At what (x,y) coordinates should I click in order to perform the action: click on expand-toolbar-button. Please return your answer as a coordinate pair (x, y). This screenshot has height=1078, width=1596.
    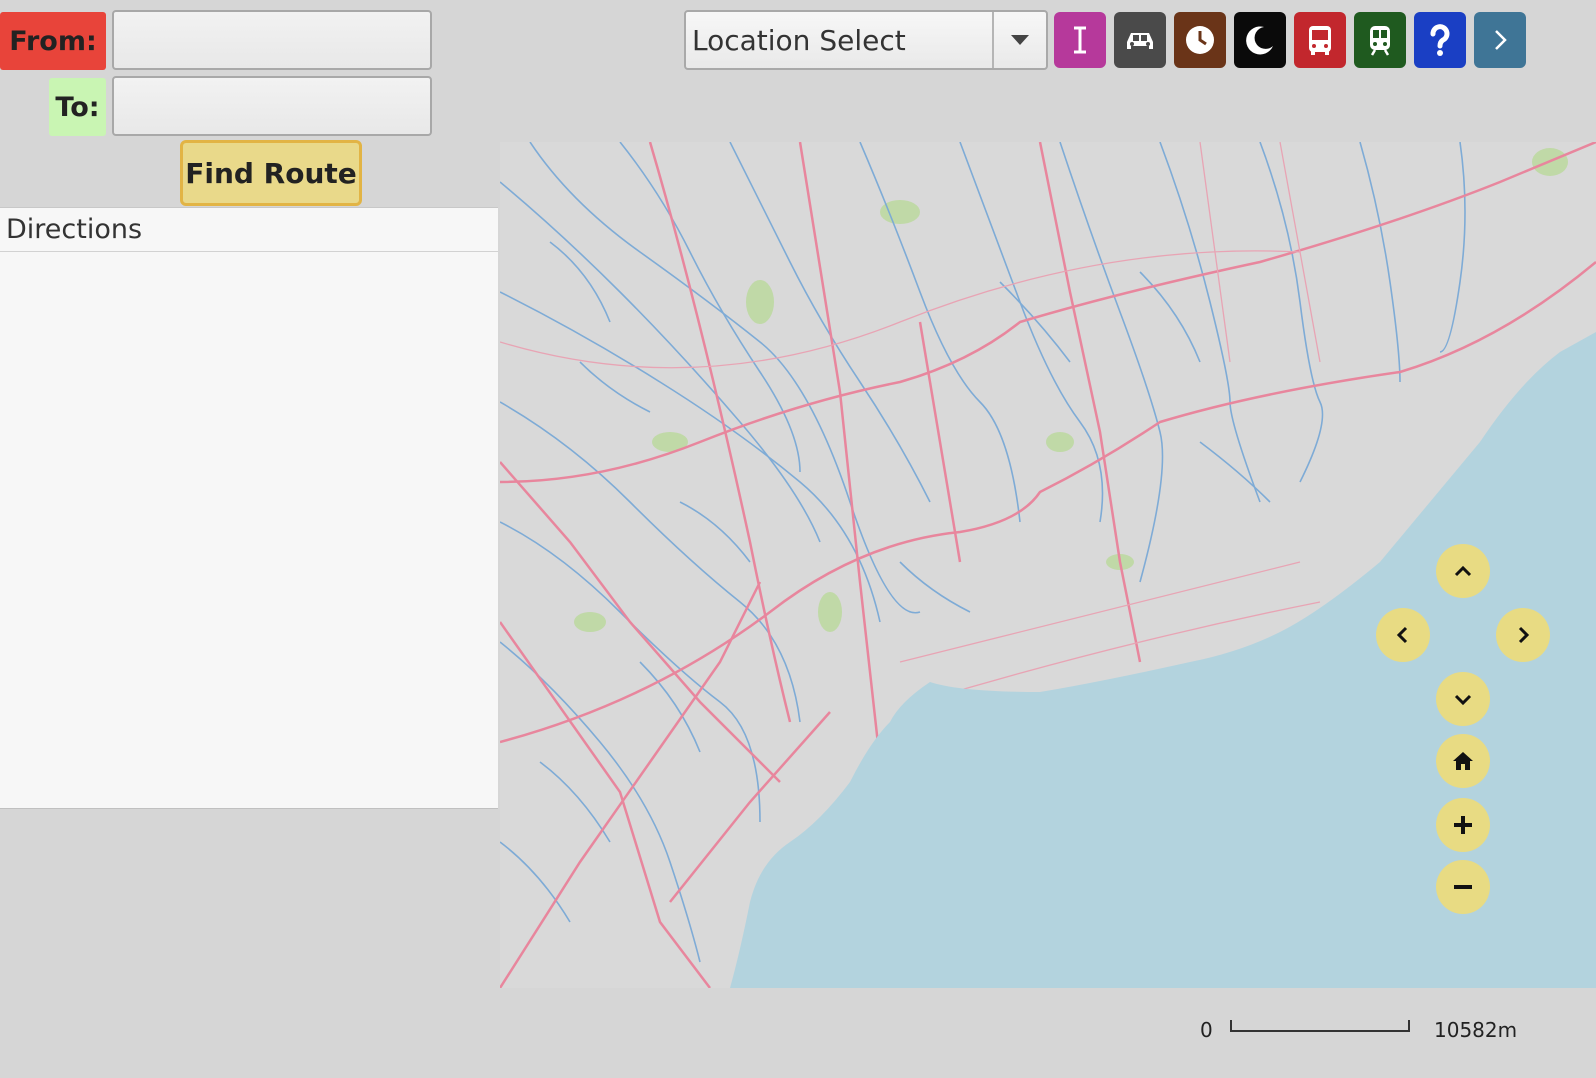
    Looking at the image, I should click on (1500, 40).